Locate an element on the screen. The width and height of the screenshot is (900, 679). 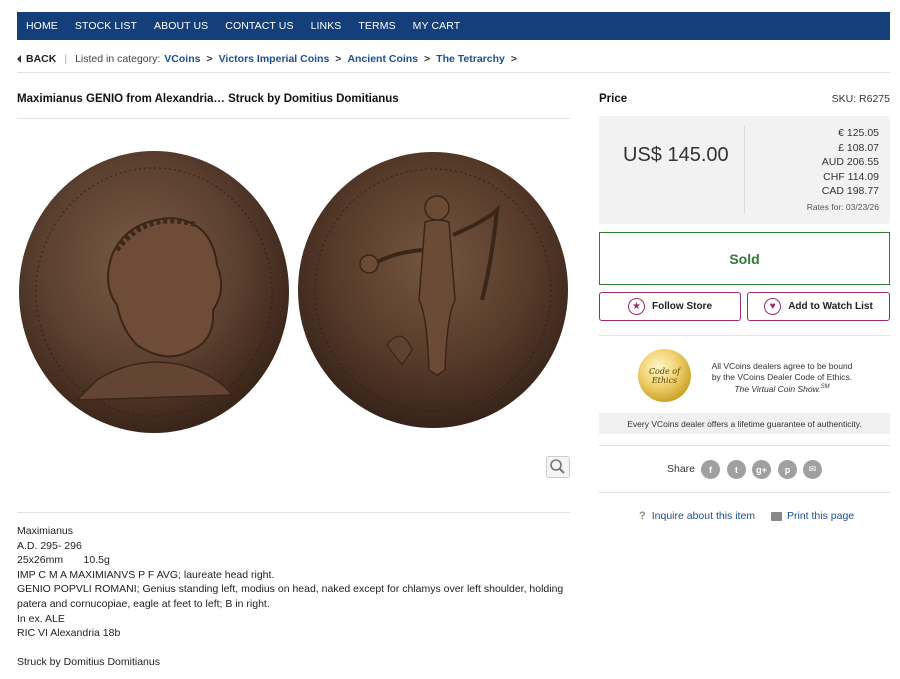
rates-date: Rates for: 03/23/26 is located at coordinates (842, 207).